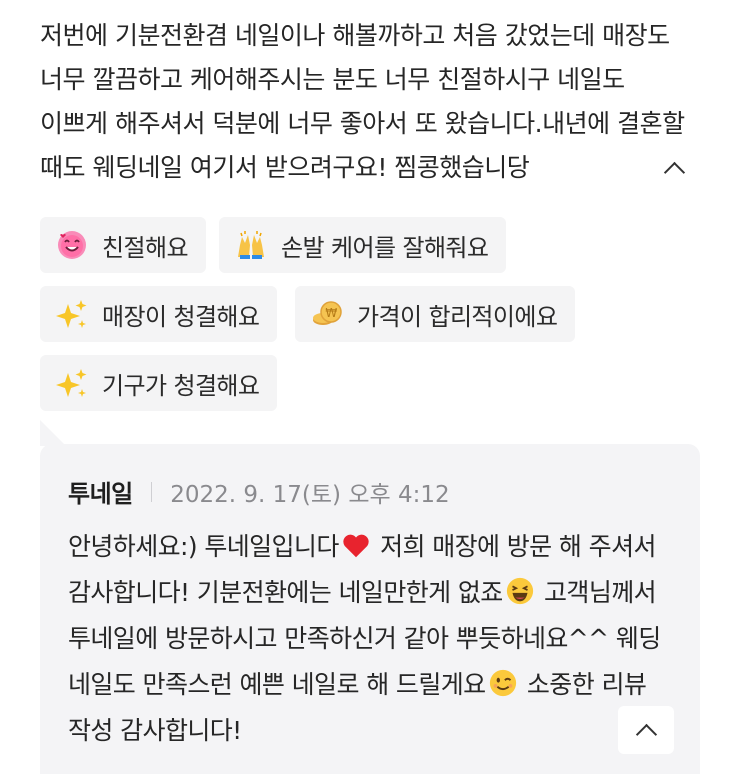  I want to click on keyword-chip-price: ₩ 가격이 합리적이에요, so click(435, 314).